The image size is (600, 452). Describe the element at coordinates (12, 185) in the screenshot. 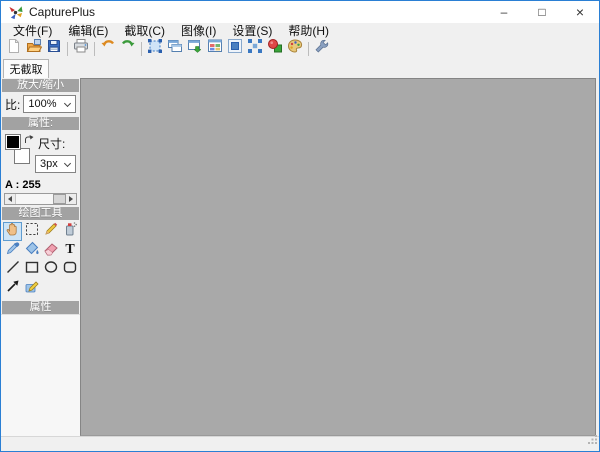

I see `alpha-label: A :` at that location.